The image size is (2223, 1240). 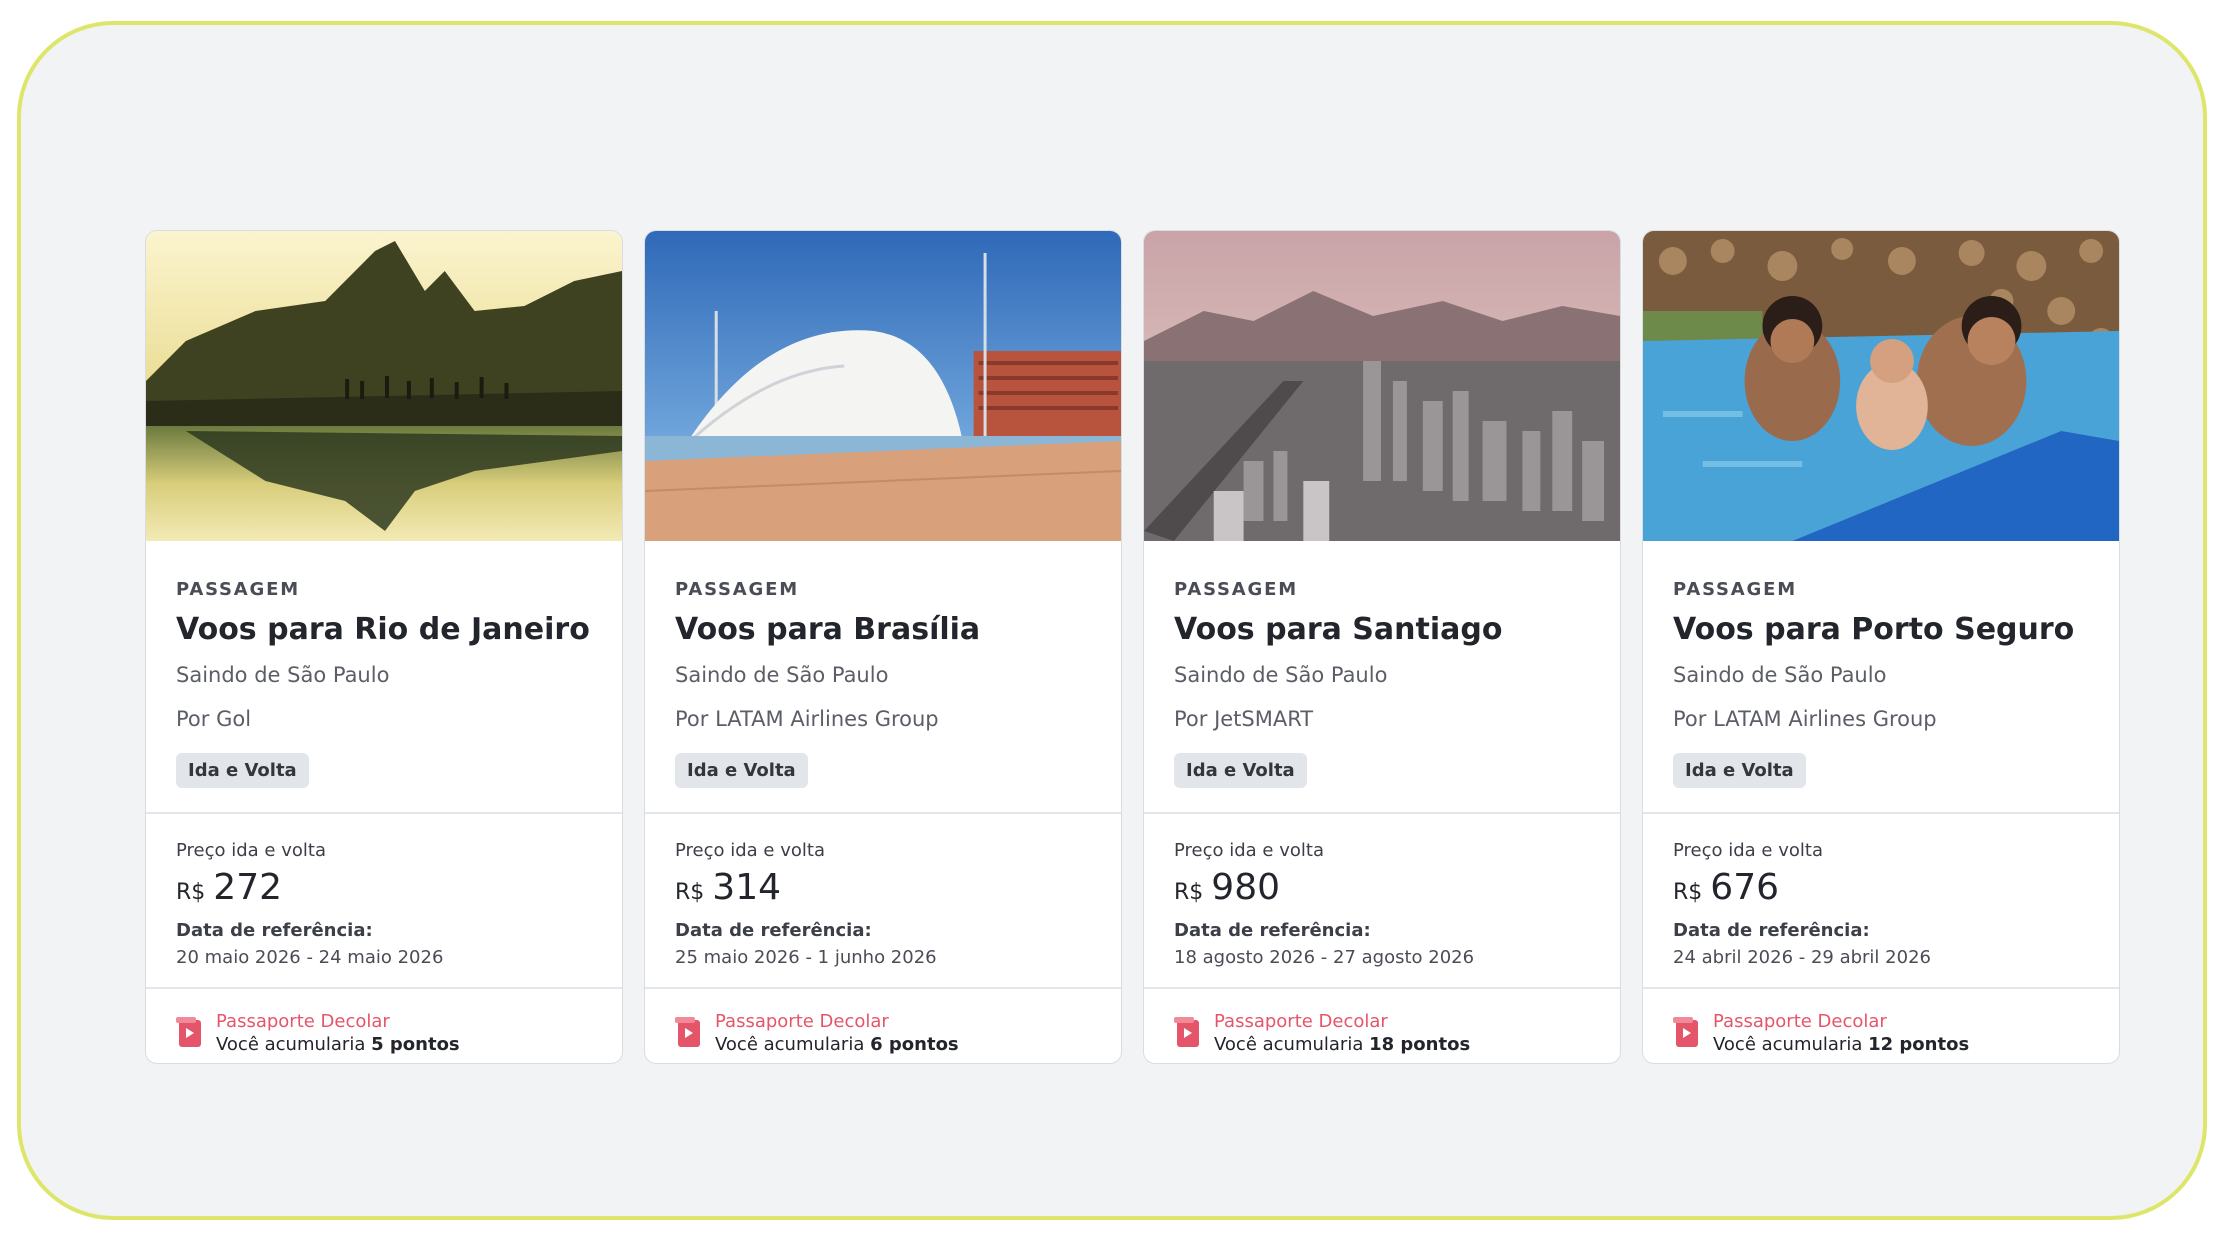 What do you see at coordinates (1246, 887) in the screenshot?
I see `price-amount: 980` at bounding box center [1246, 887].